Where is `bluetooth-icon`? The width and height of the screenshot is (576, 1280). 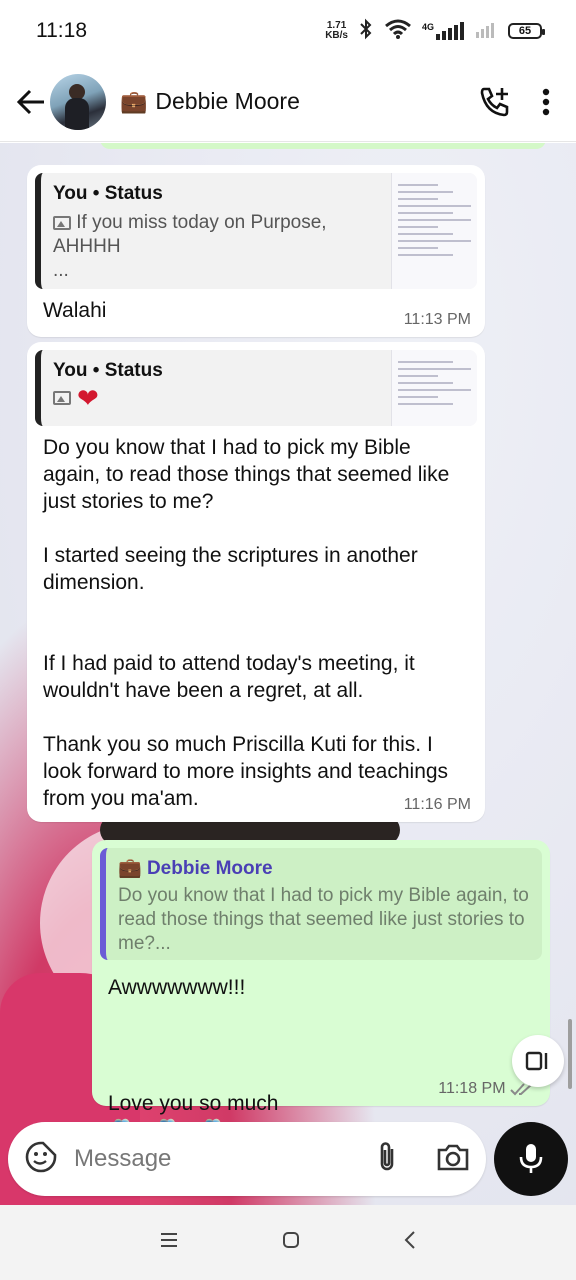 bluetooth-icon is located at coordinates (366, 31).